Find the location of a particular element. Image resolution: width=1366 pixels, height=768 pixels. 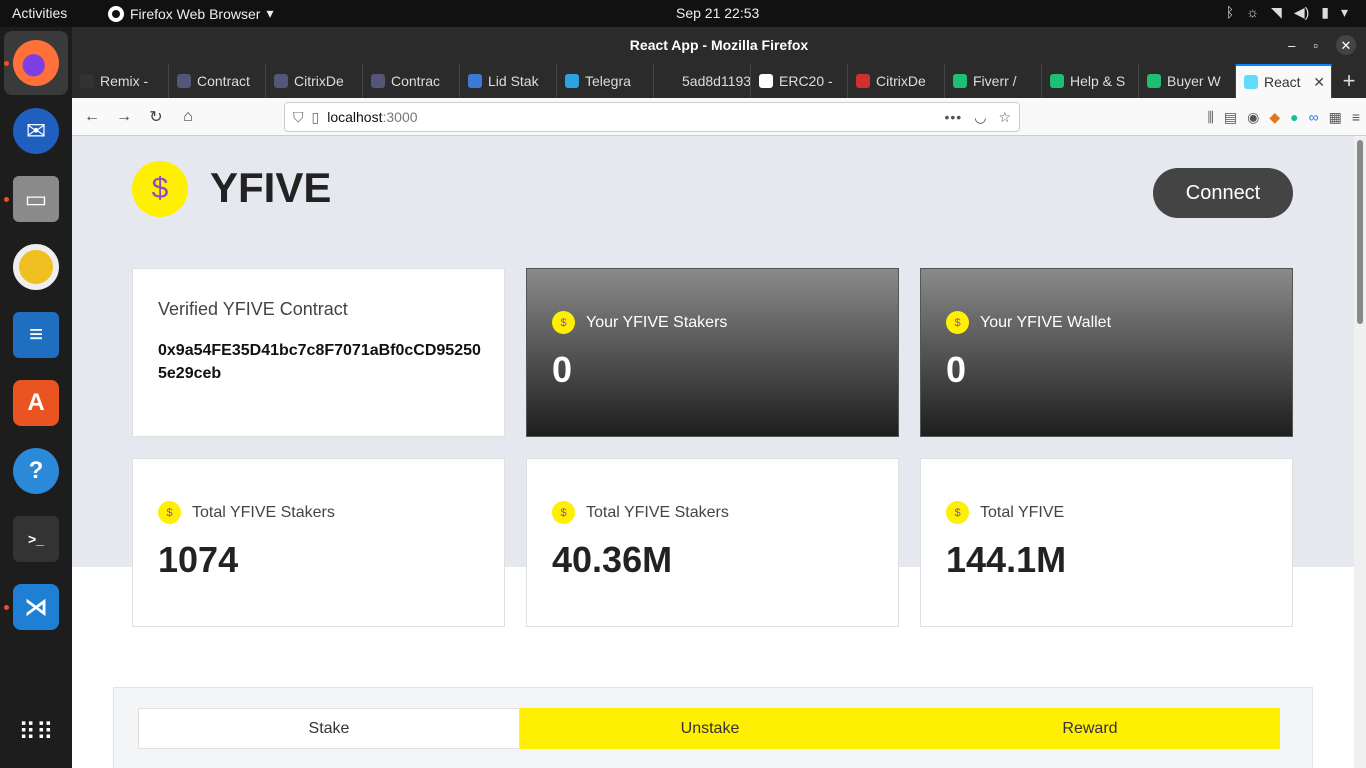

connect-button: Connect is located at coordinates (1223, 193).